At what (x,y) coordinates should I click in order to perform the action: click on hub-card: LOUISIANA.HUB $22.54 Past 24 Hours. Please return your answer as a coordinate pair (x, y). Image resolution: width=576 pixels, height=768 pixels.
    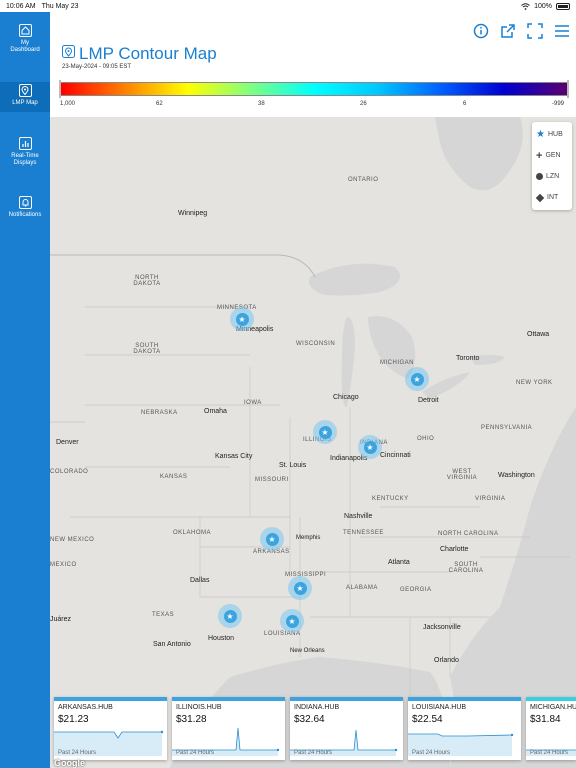
    Looking at the image, I should click on (464, 728).